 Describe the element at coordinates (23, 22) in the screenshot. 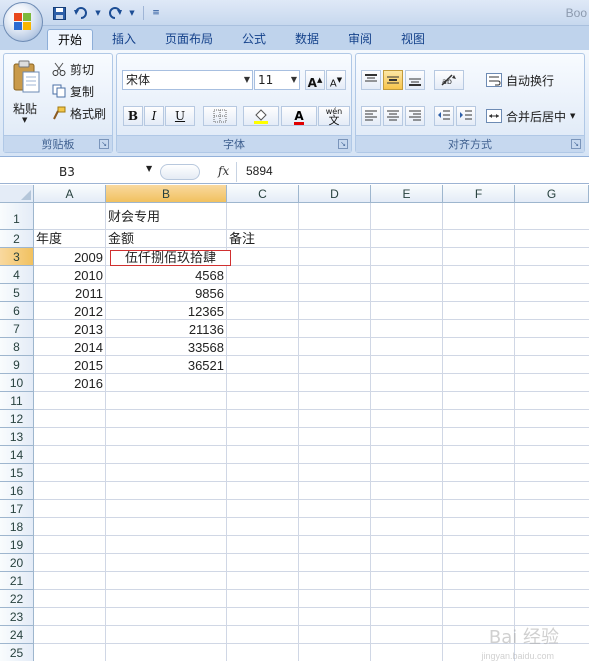

I see `office-button` at that location.